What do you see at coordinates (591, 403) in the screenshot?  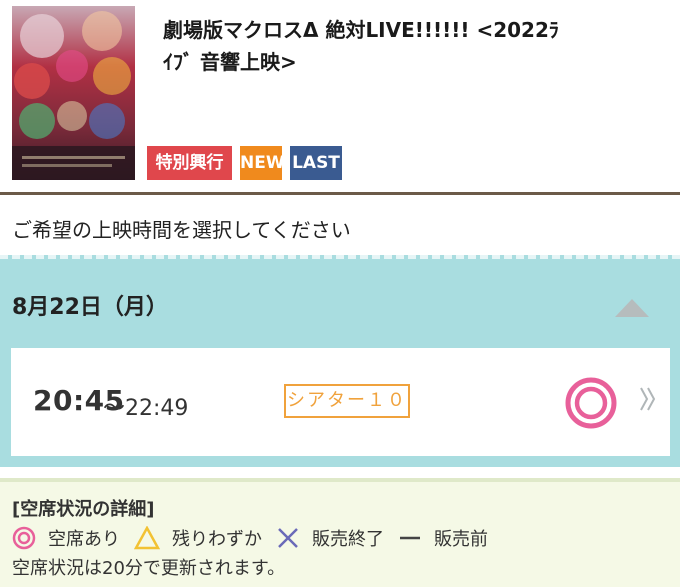 I see `available-double-circle-icon` at bounding box center [591, 403].